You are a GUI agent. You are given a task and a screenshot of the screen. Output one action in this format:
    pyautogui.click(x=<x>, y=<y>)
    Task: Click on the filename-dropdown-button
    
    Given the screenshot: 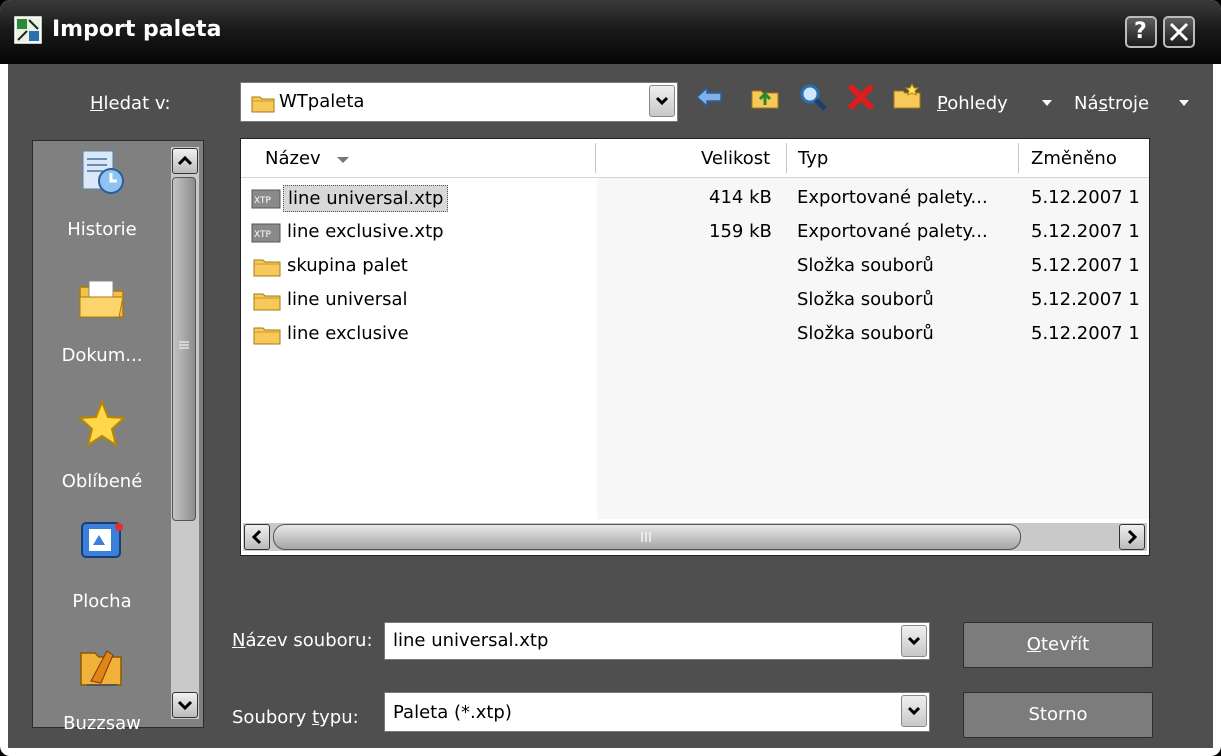 What is the action you would take?
    pyautogui.click(x=914, y=641)
    